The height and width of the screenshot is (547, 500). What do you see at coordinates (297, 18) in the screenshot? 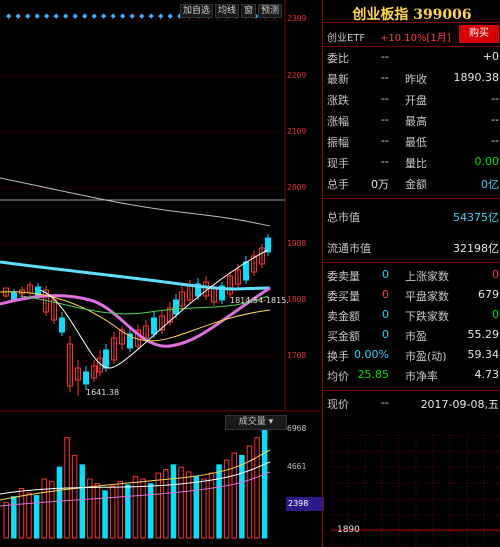
I see `price-tick: 2309` at bounding box center [297, 18].